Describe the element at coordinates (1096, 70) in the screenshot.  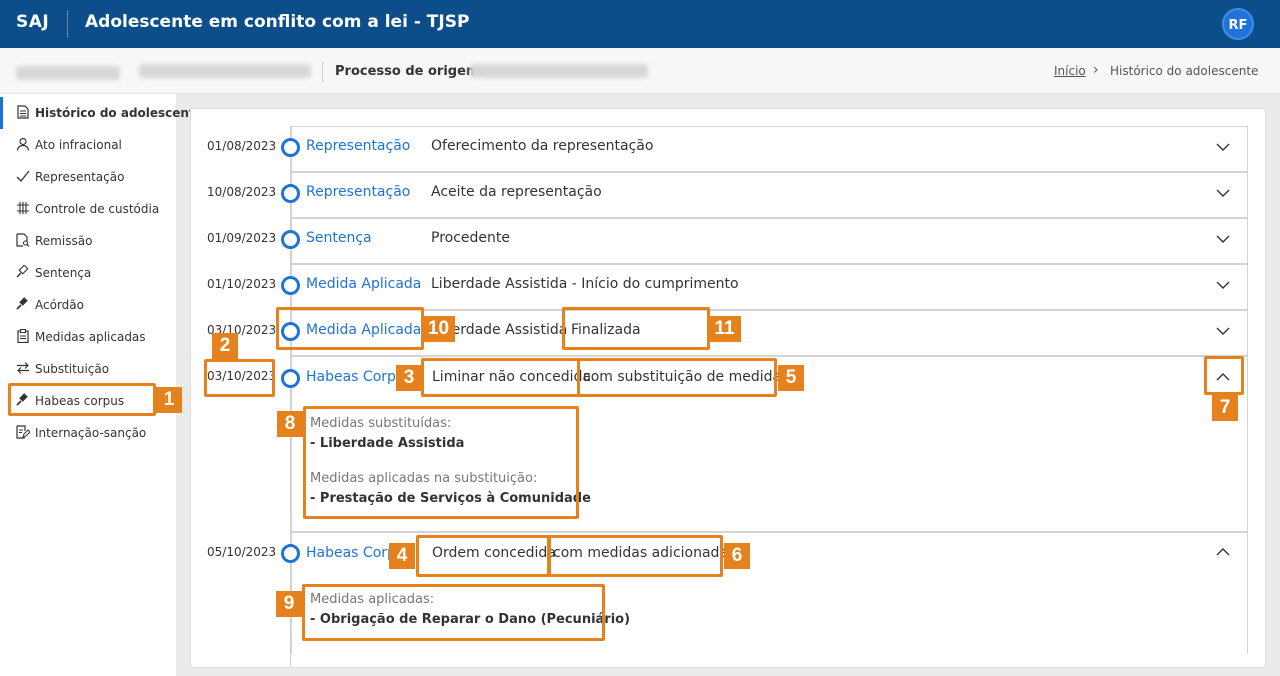
I see `breadcrumb-chevron-icon: ›` at that location.